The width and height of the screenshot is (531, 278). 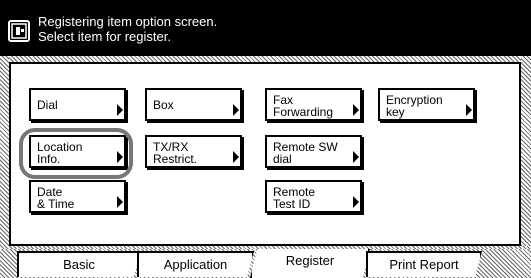 I want to click on remote-test-id-button: Remote Test ID, so click(x=313, y=196).